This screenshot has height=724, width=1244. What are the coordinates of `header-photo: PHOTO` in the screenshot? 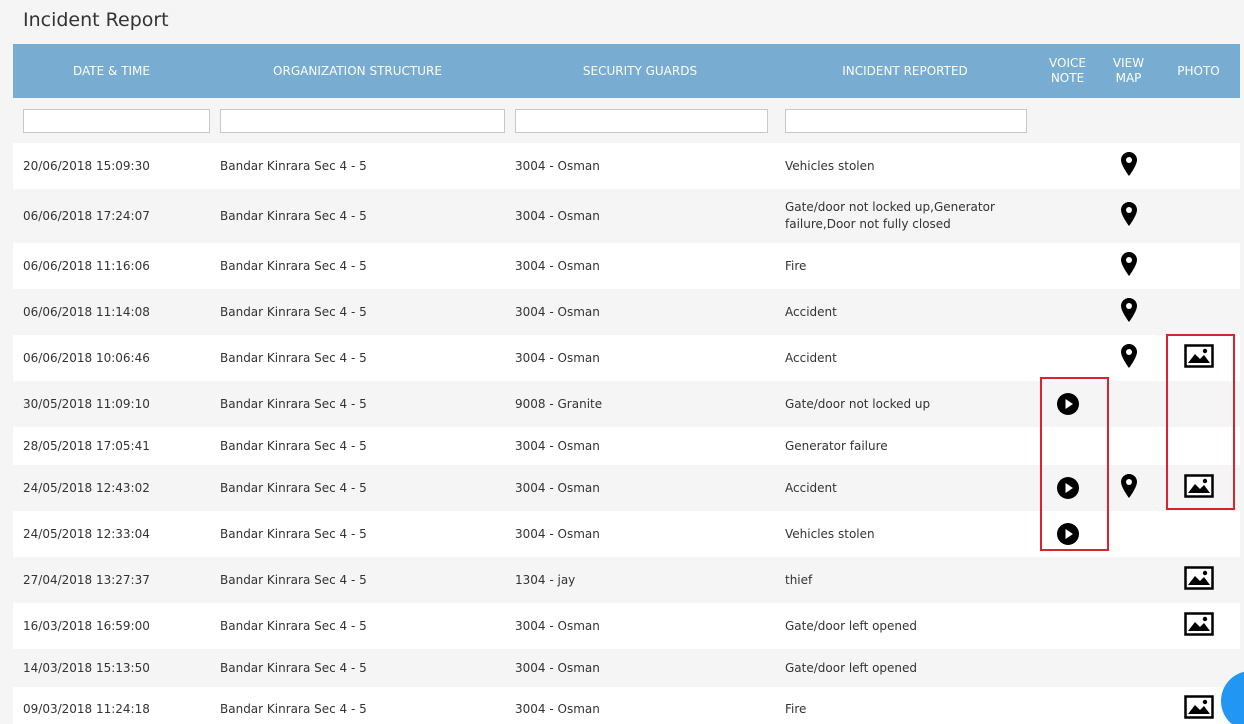 It's located at (1198, 71).